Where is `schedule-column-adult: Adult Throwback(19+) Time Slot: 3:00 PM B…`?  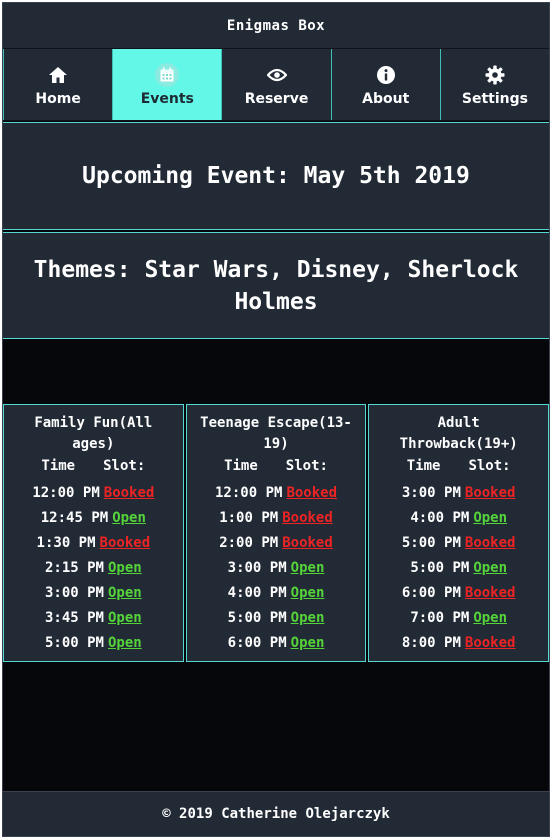 schedule-column-adult: Adult Throwback(19+) Time Slot: 3:00 PM B… is located at coordinates (459, 533).